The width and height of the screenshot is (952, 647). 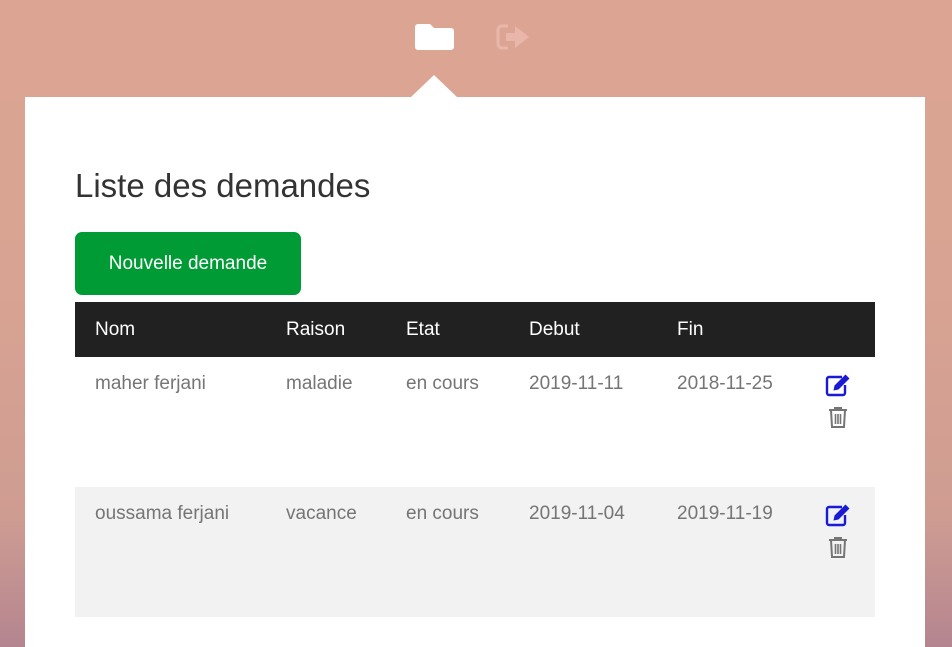 What do you see at coordinates (316, 329) in the screenshot?
I see `header-raison: Raison` at bounding box center [316, 329].